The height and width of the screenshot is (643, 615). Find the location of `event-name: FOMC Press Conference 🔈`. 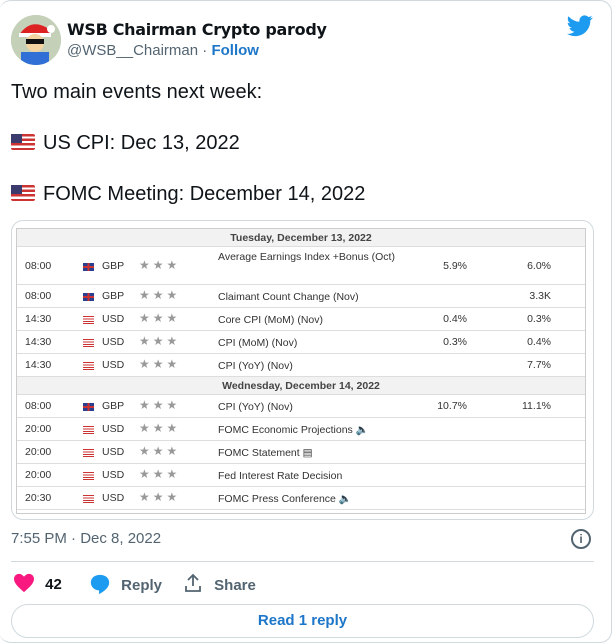

event-name: FOMC Press Conference 🔈 is located at coordinates (313, 499).